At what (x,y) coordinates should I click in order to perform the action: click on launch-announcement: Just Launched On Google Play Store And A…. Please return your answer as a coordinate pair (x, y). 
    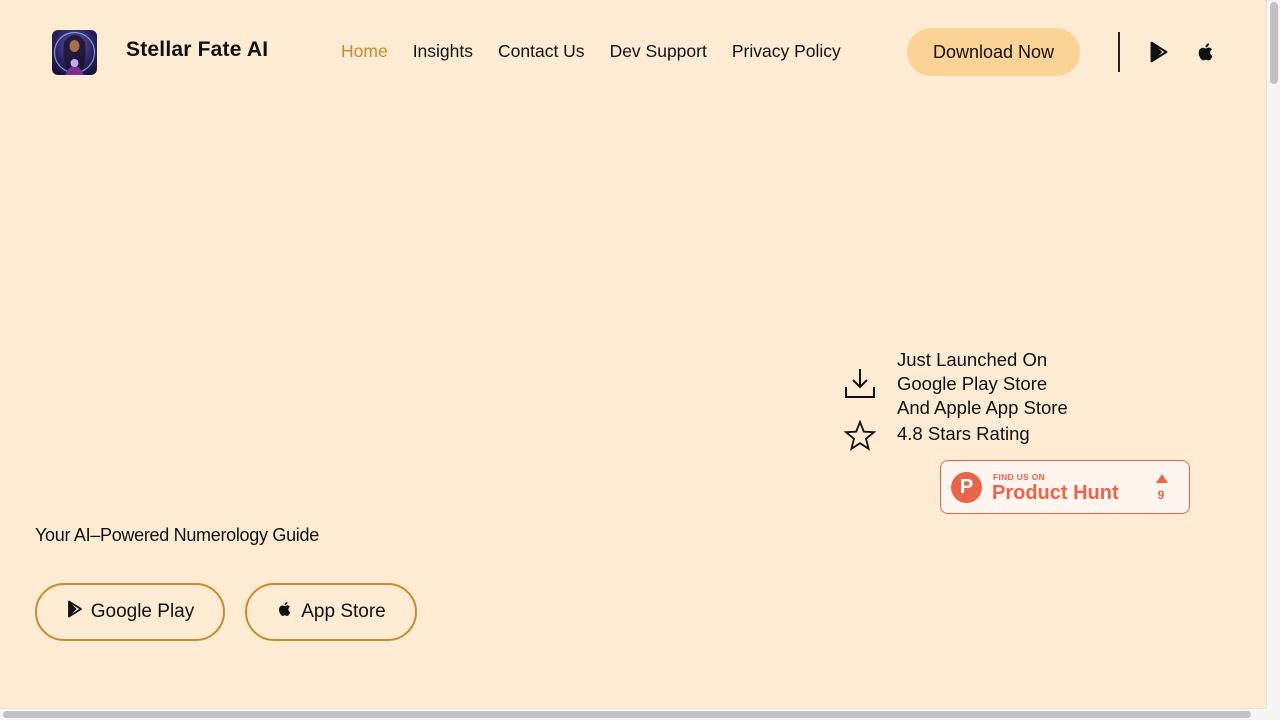
    Looking at the image, I should click on (1007, 384).